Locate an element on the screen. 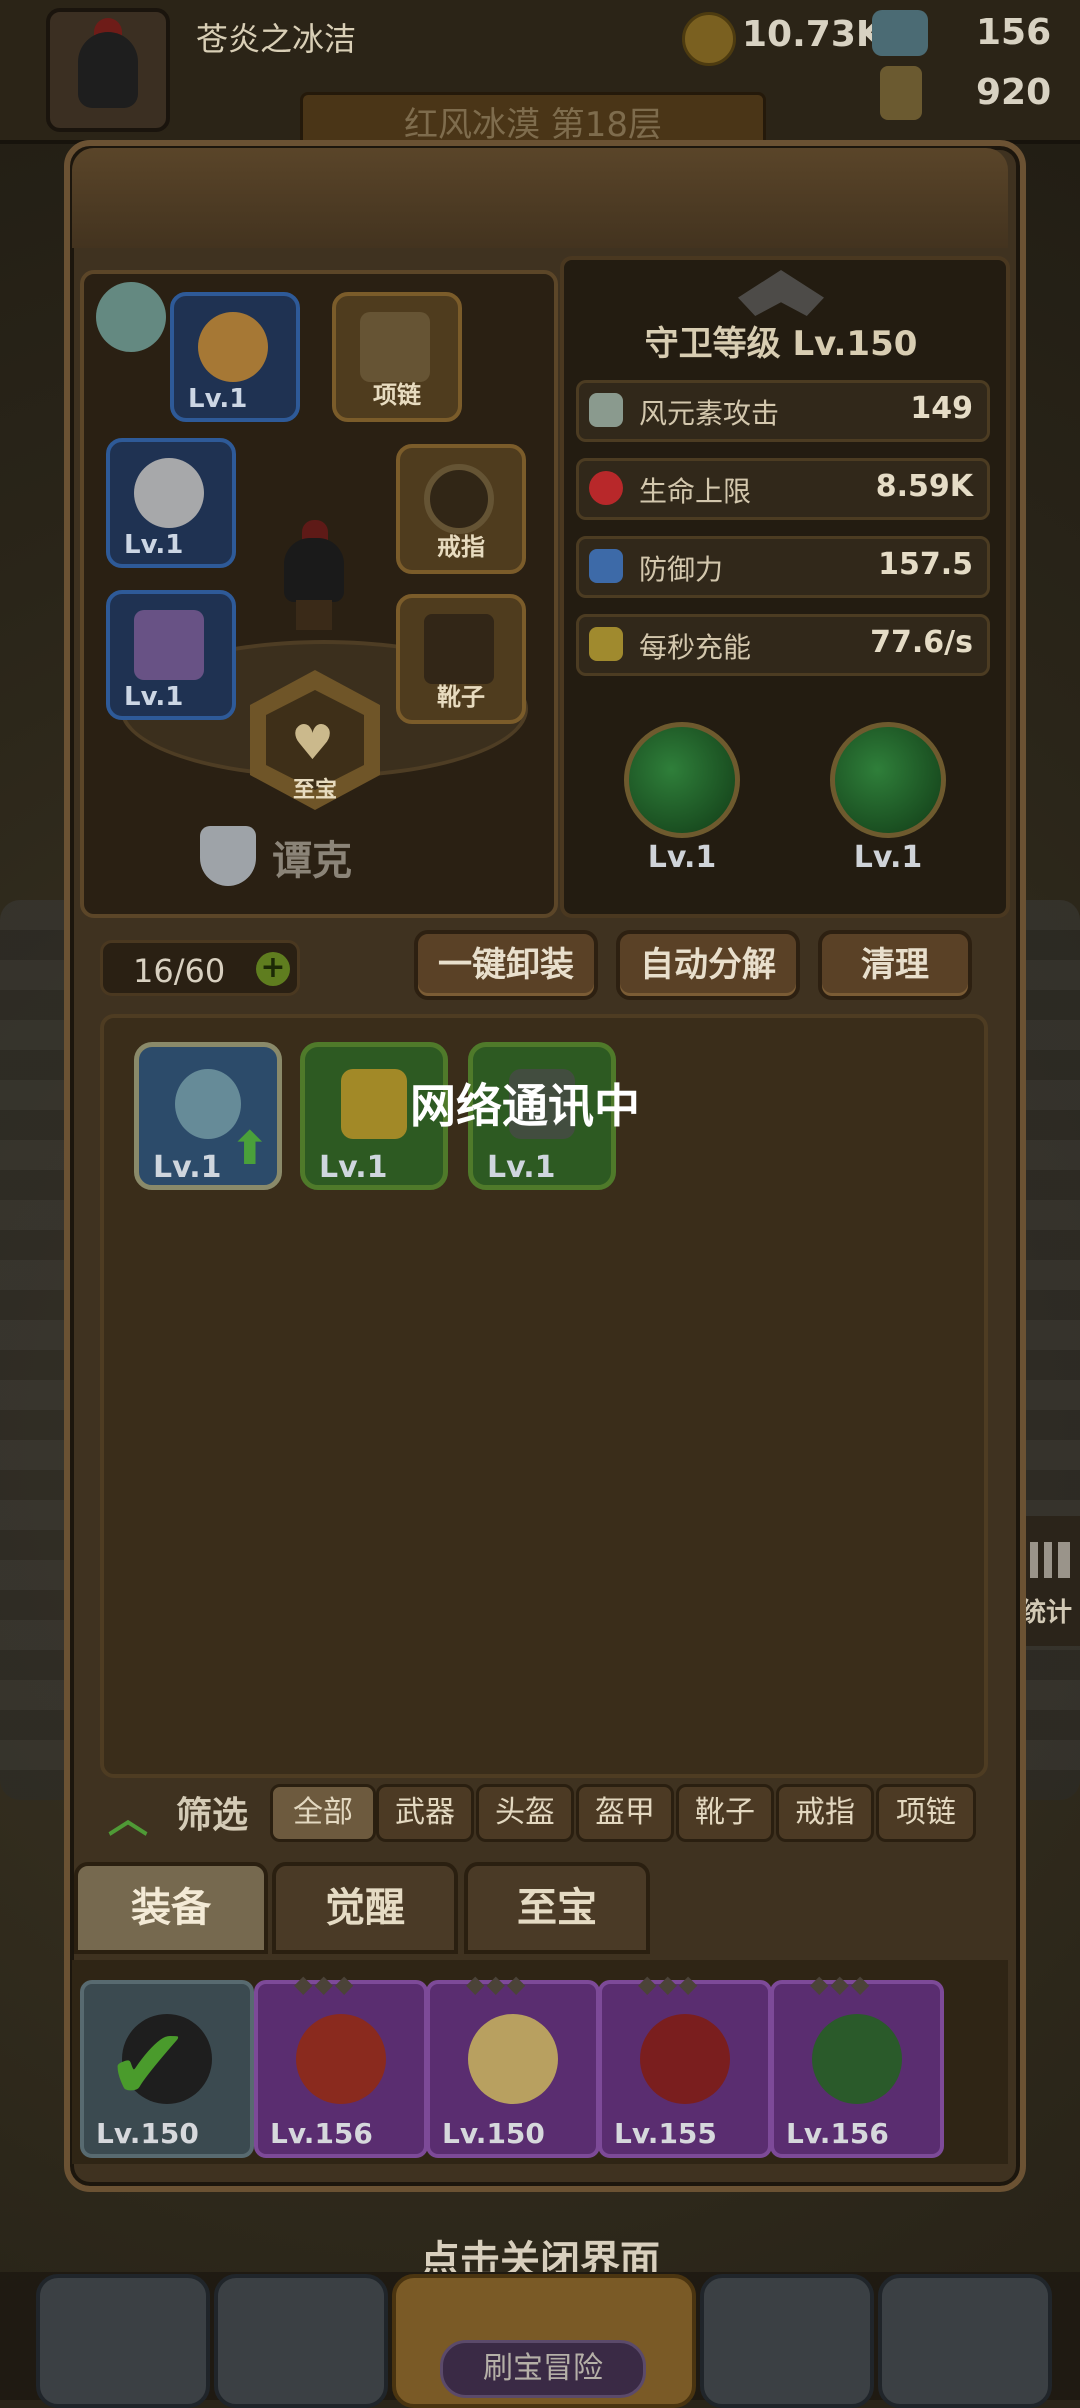 This screenshot has height=2408, width=1080. necklace-slot: 项链 is located at coordinates (397, 357).